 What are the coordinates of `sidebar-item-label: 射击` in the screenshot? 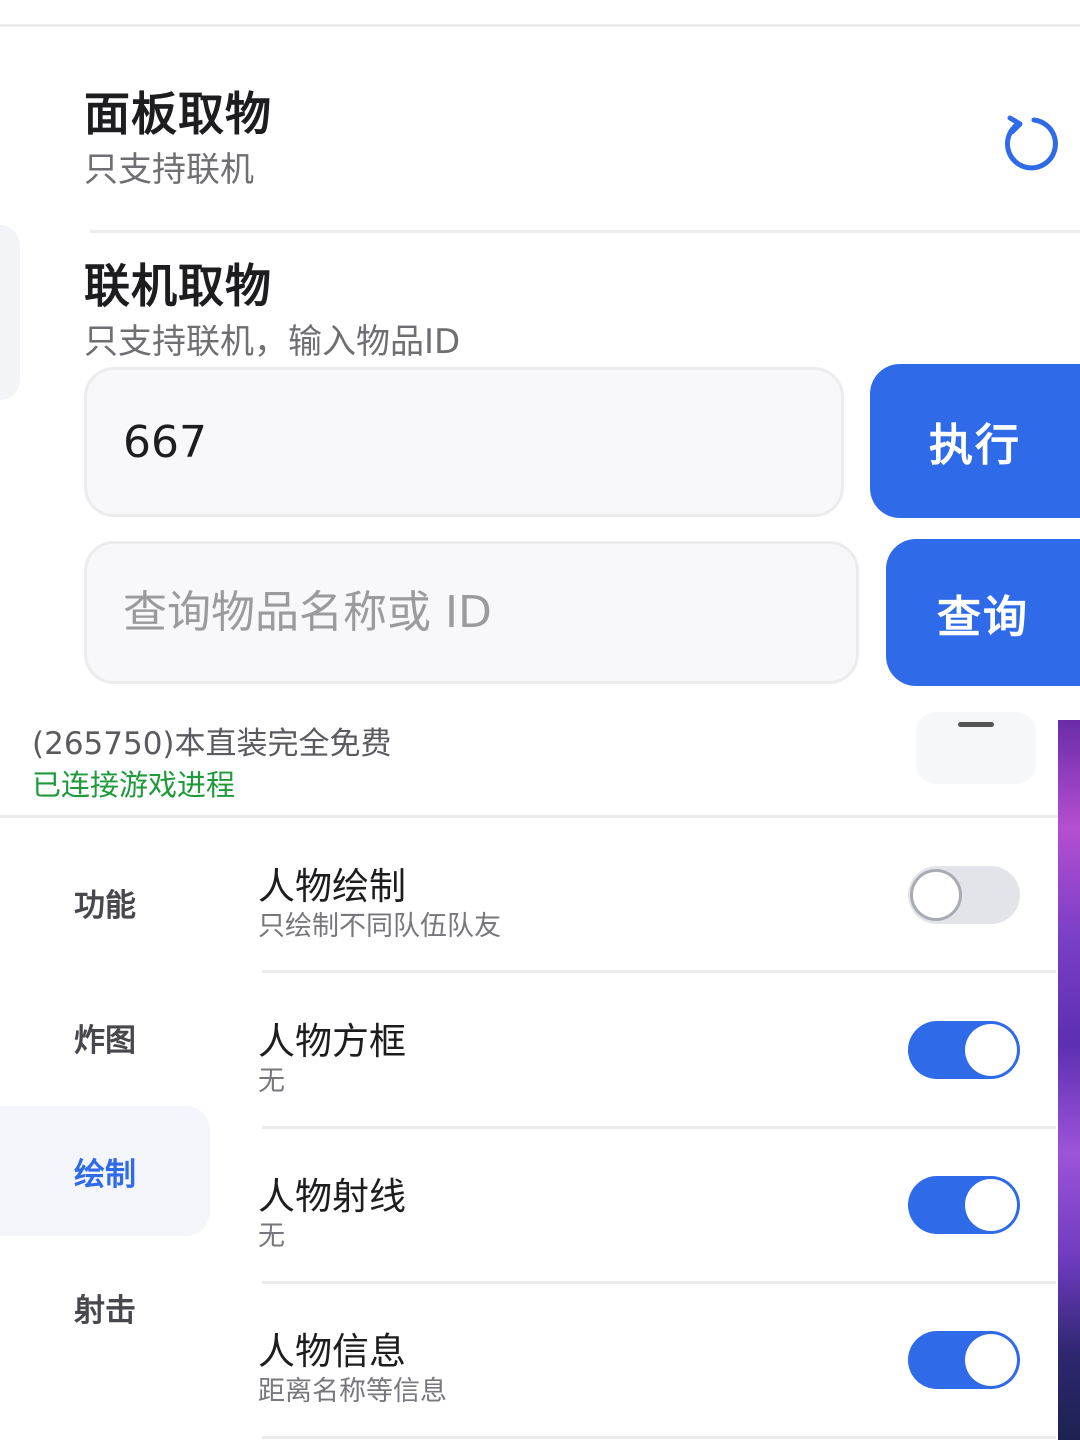 It's located at (105, 1310).